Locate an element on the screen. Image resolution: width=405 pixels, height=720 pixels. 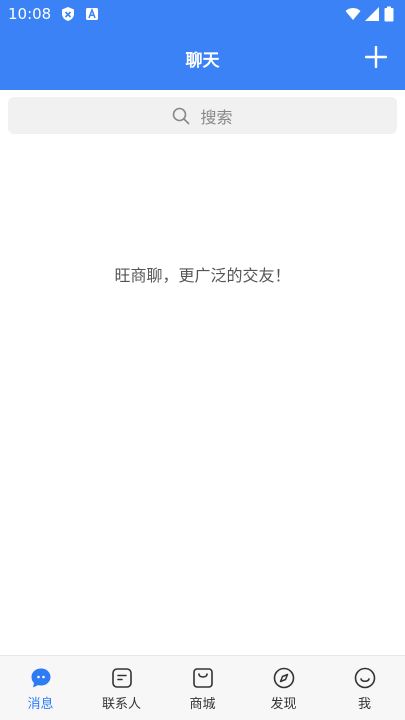
wifi-icon is located at coordinates (353, 14).